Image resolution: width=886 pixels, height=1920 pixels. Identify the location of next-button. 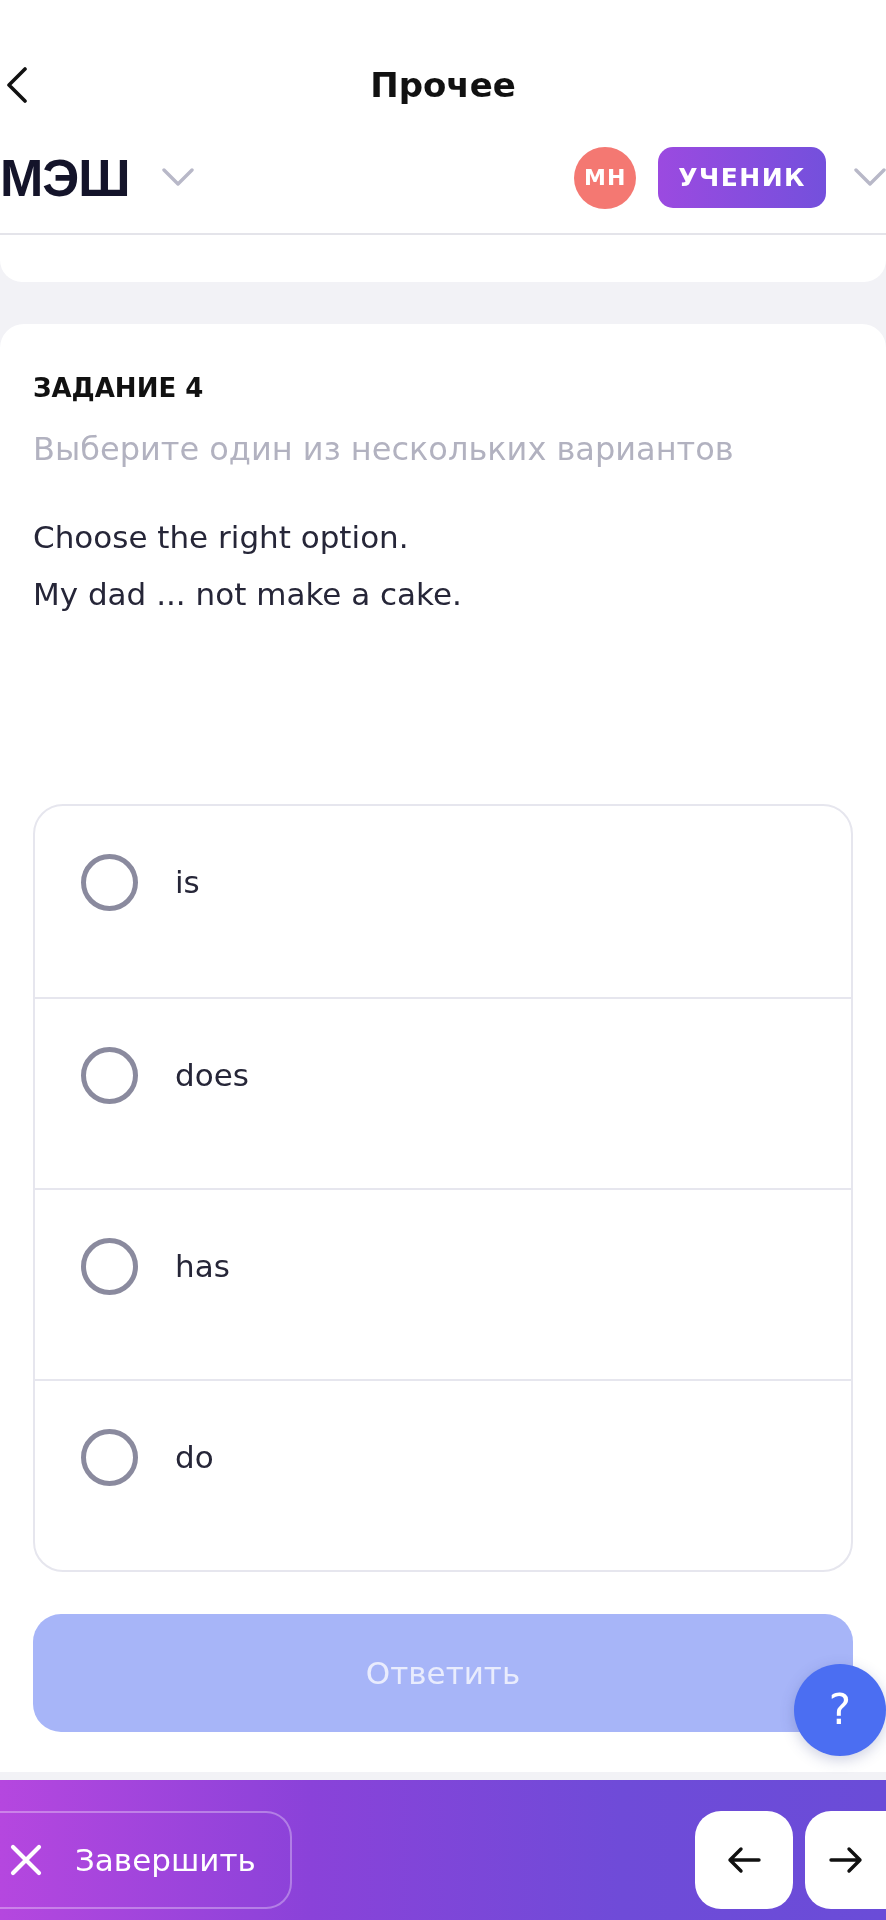
(845, 1860).